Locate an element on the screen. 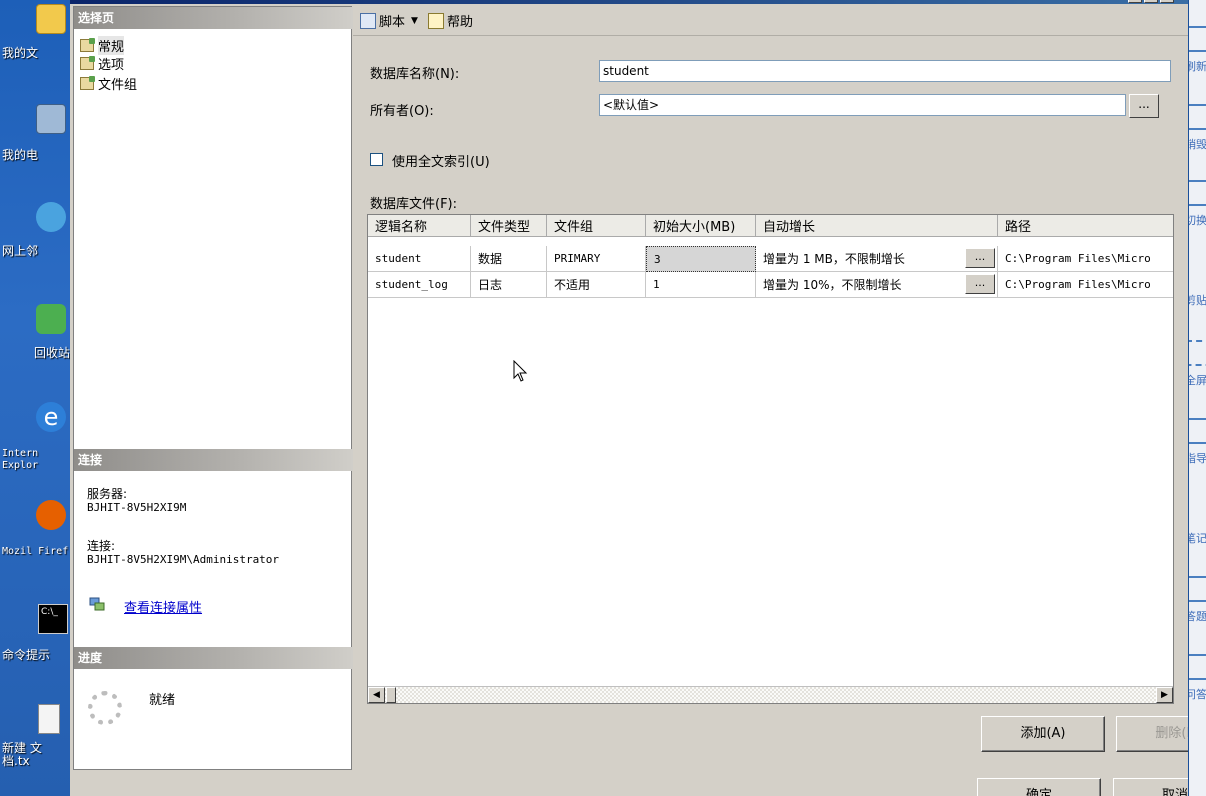 The image size is (1206, 796). sidebar-item-label: 问答 is located at coordinates (1197, 694).